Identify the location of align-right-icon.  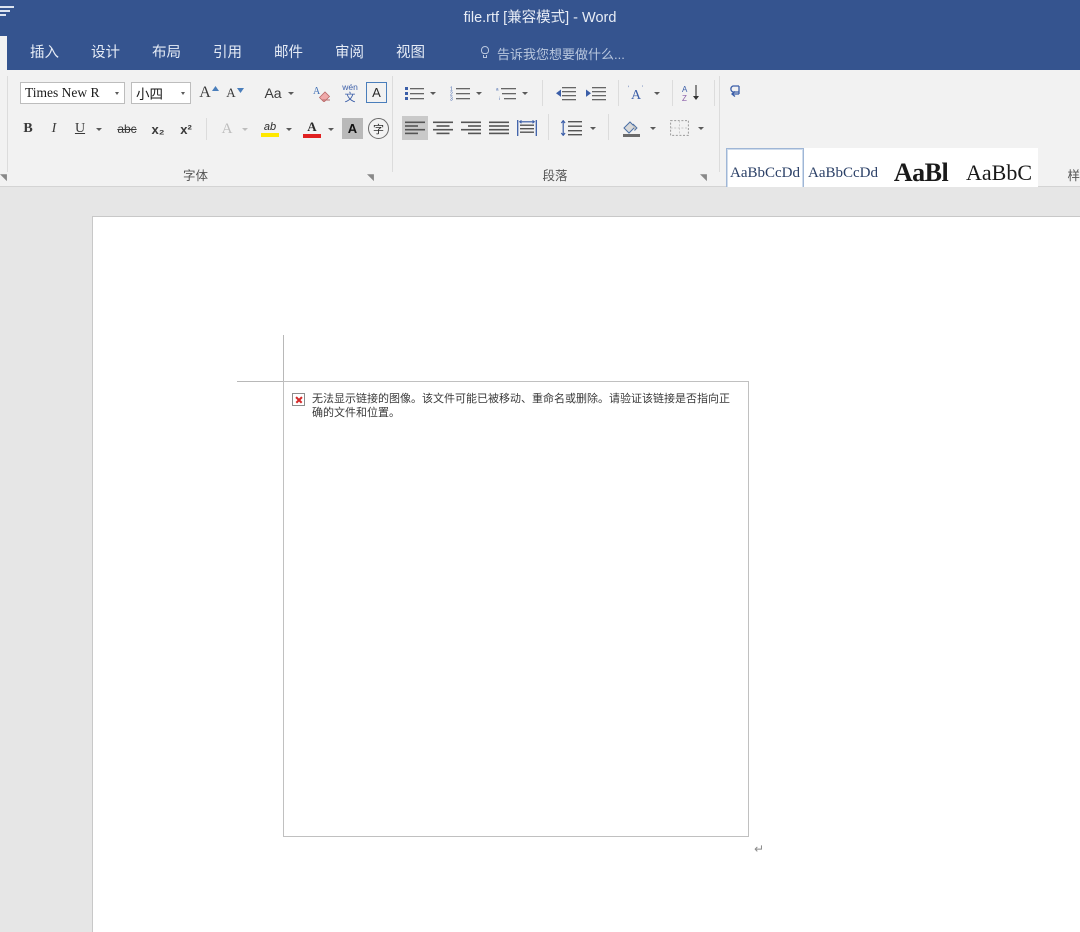
(471, 128).